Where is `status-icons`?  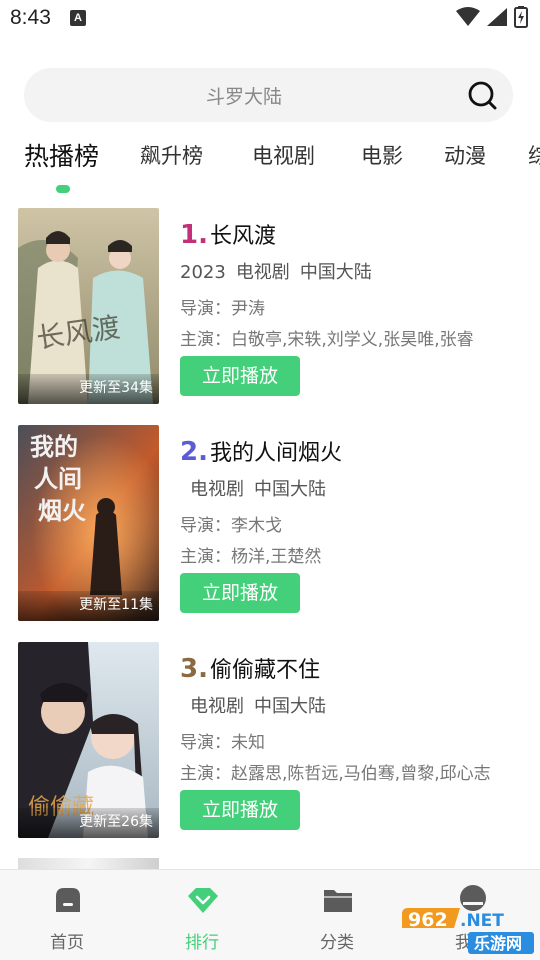 status-icons is located at coordinates (492, 17).